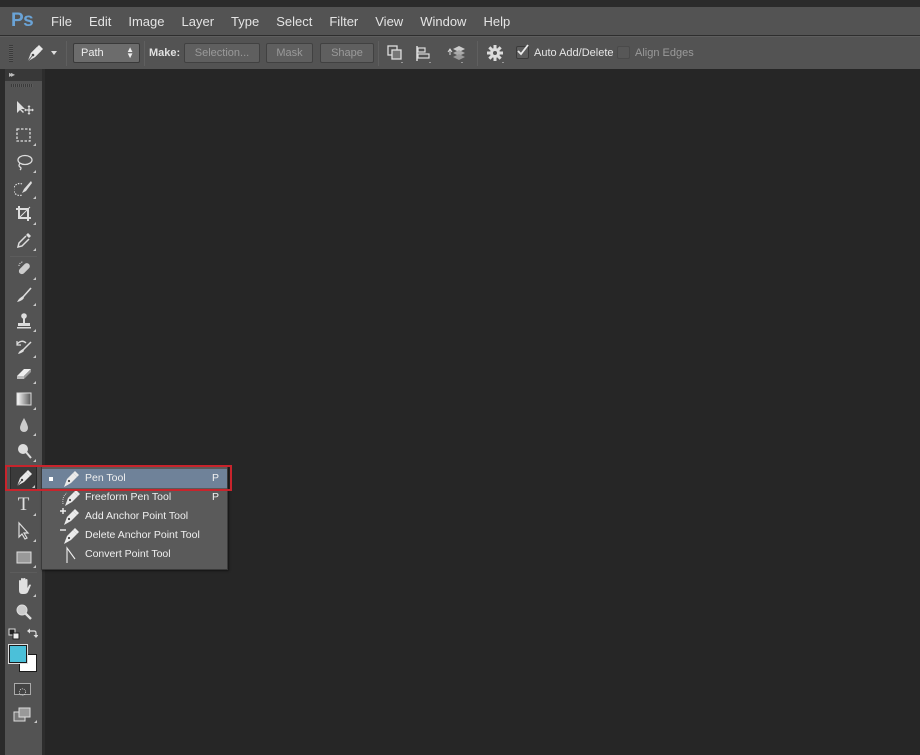 This screenshot has width=920, height=755. I want to click on marquee-icon, so click(23, 135).